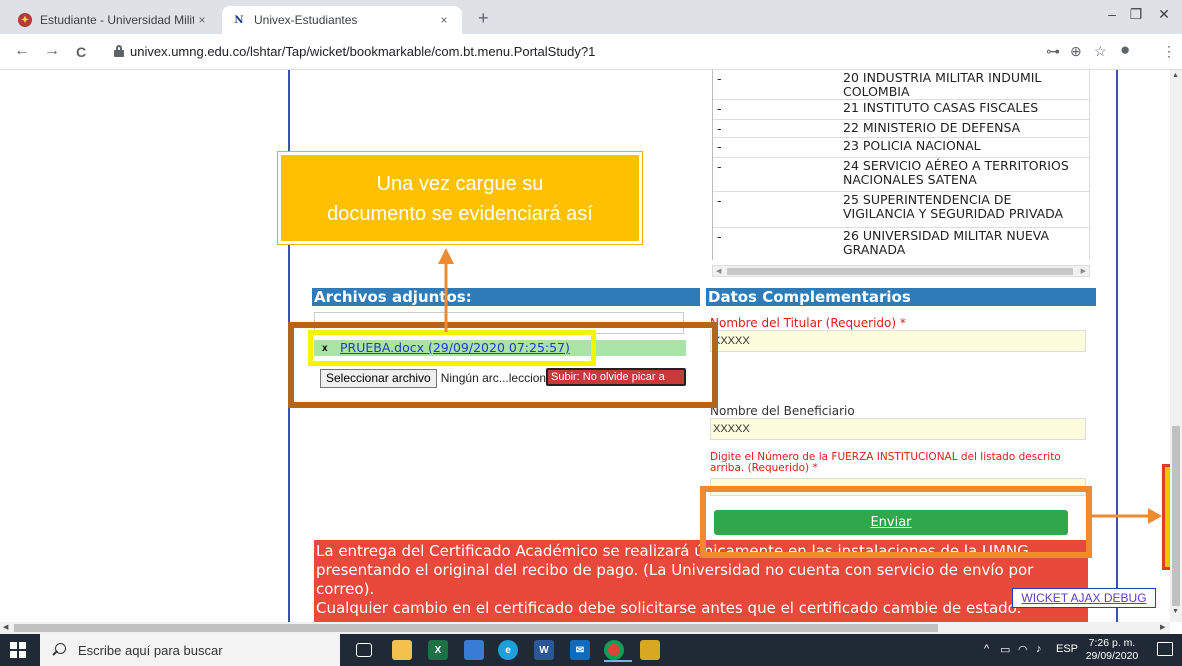 The image size is (1182, 666). Describe the element at coordinates (1117, 346) in the screenshot. I see `page-border-right` at that location.